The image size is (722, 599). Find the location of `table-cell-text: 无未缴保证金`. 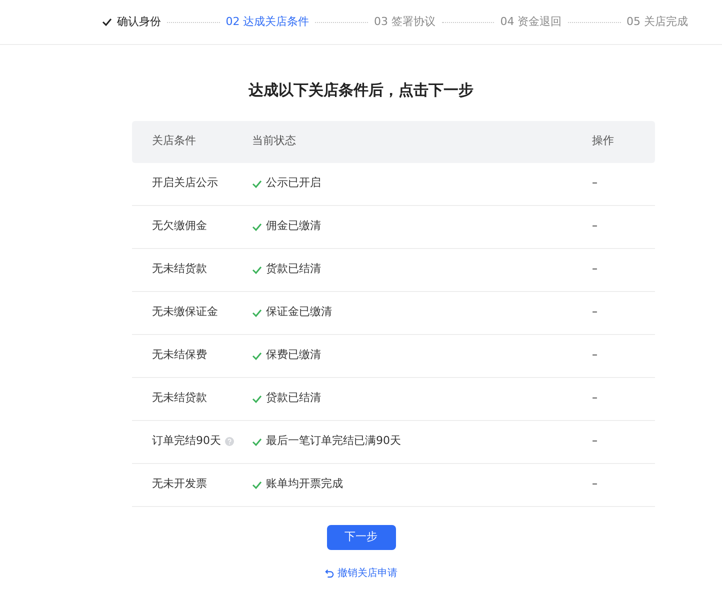

table-cell-text: 无未缴保证金 is located at coordinates (185, 312).